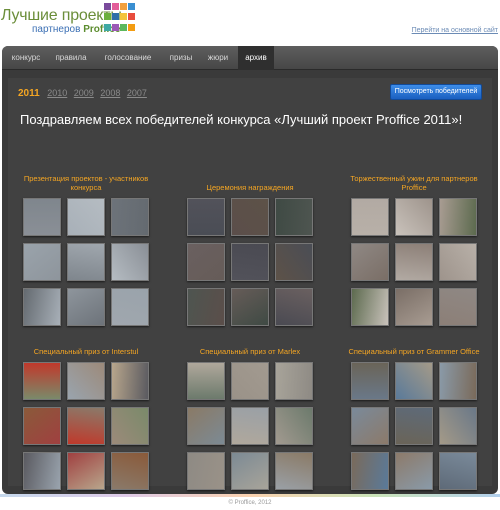 This screenshot has width=500, height=510. Describe the element at coordinates (250, 503) in the screenshot. I see `copyright: © Proffice, 2012` at that location.